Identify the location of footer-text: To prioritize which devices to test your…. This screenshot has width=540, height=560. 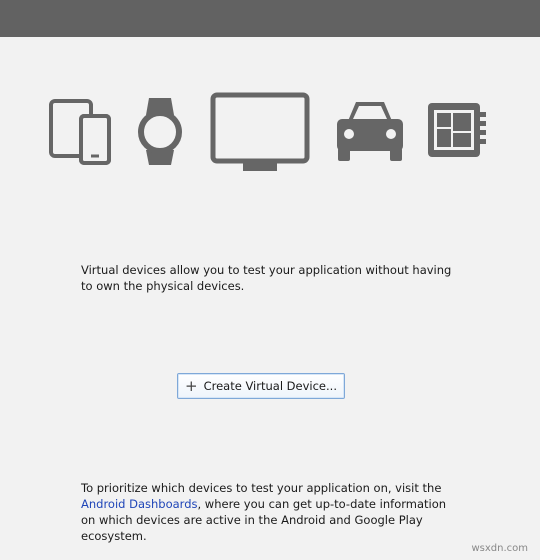
(271, 512).